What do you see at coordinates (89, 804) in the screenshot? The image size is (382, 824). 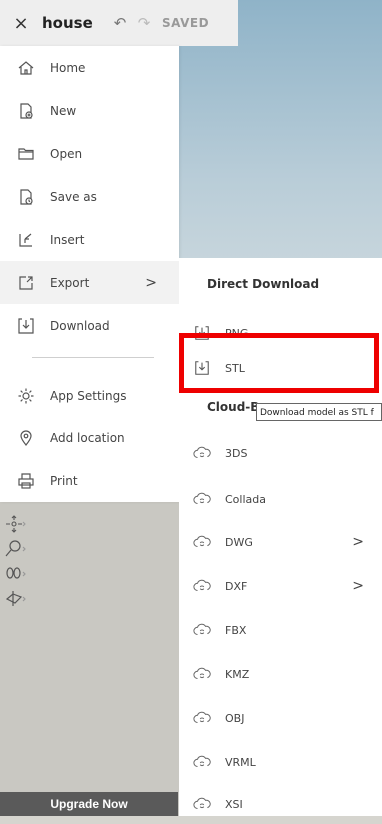 I see `upgrade-now-button: Upgrade Now` at bounding box center [89, 804].